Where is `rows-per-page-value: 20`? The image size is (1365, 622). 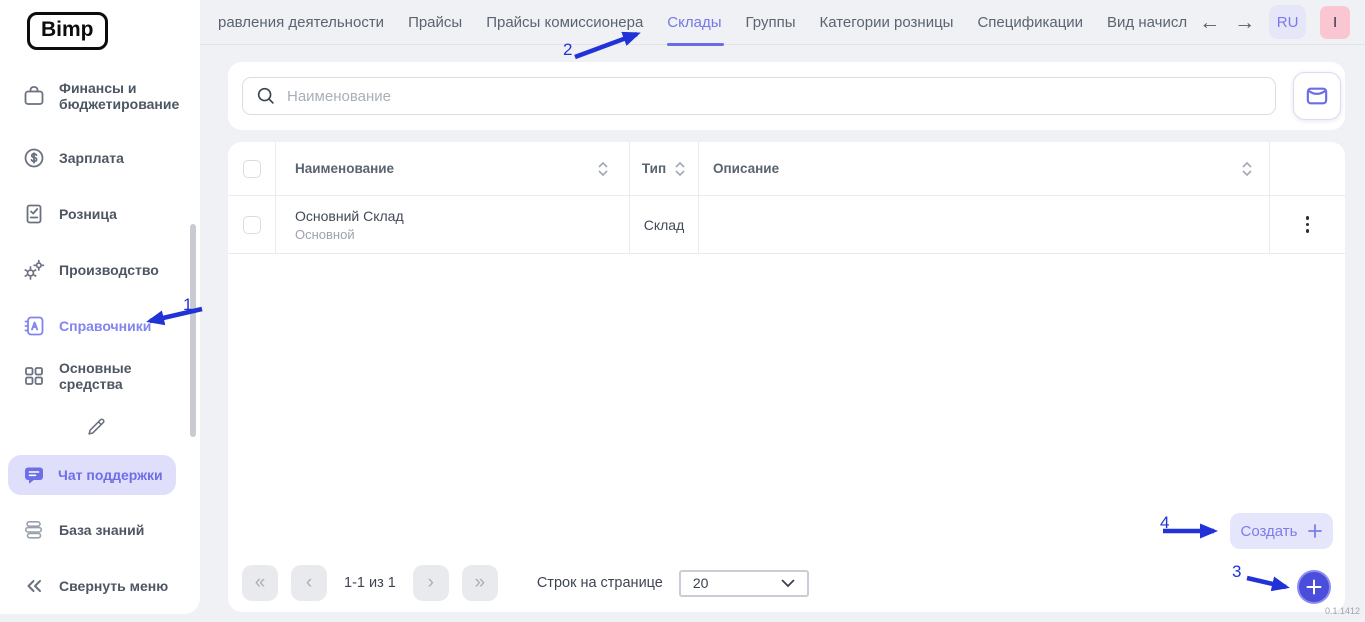 rows-per-page-value: 20 is located at coordinates (700, 583).